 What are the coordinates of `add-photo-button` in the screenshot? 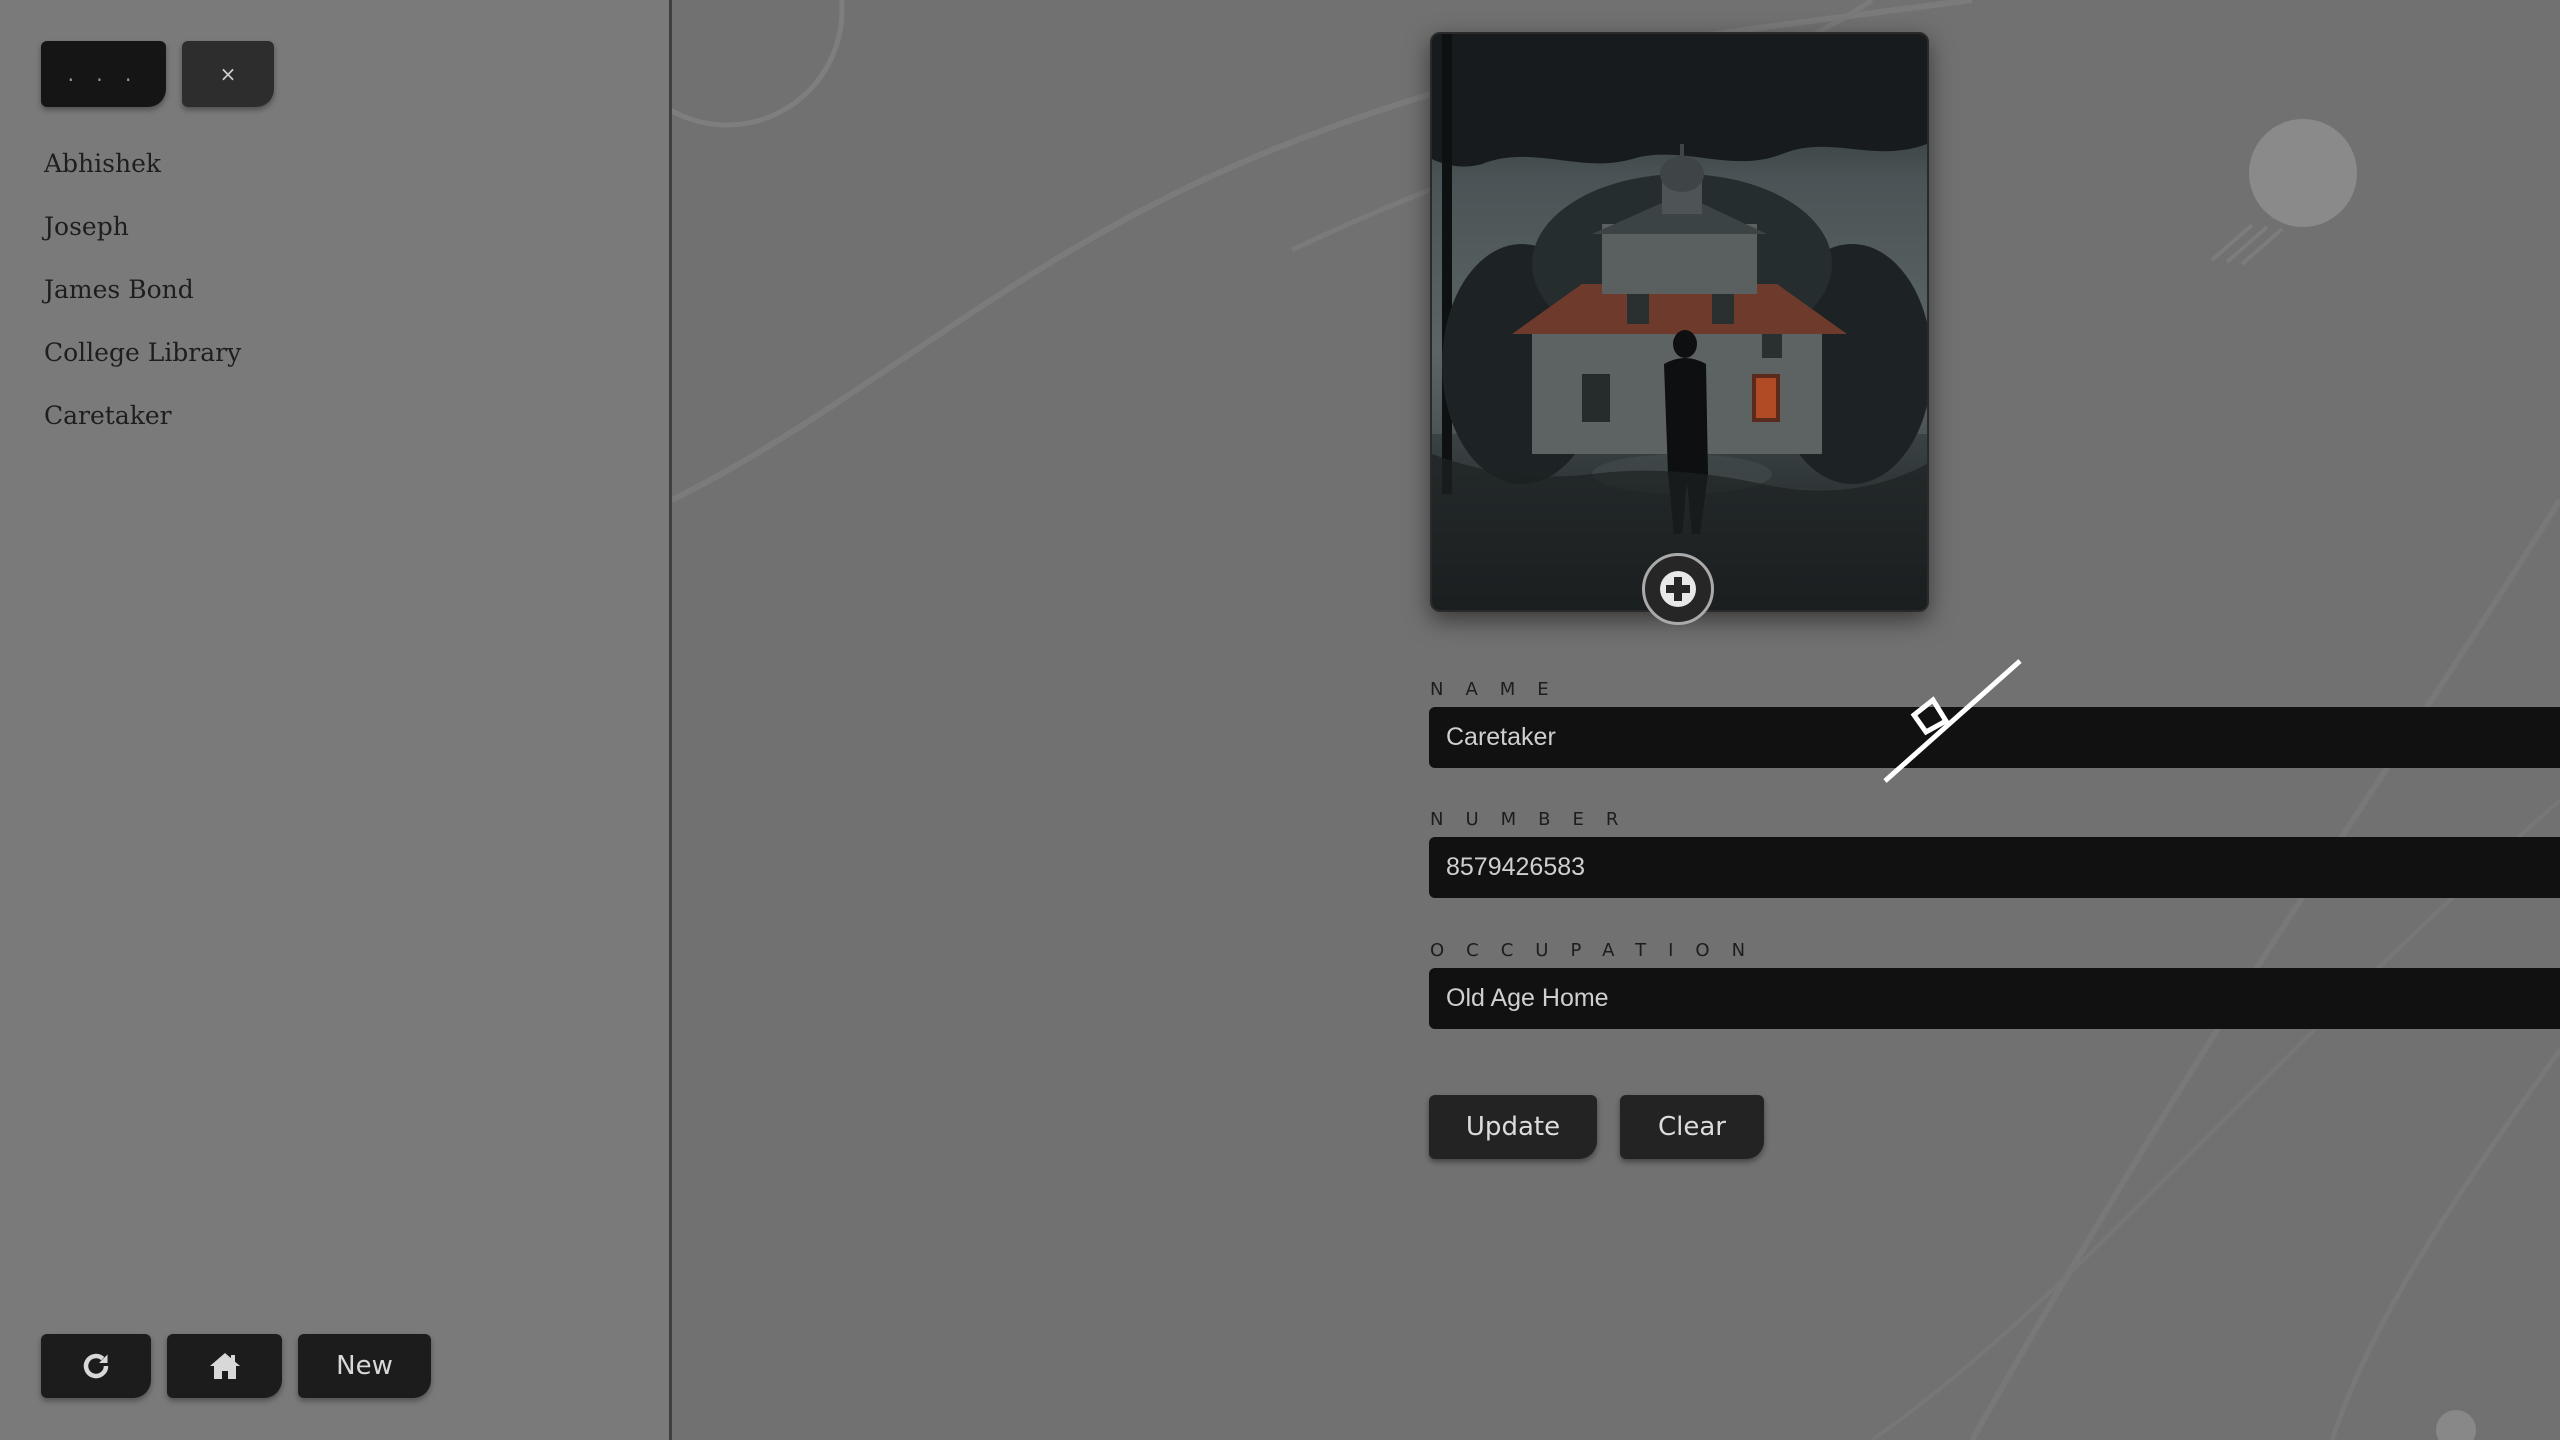 It's located at (1678, 589).